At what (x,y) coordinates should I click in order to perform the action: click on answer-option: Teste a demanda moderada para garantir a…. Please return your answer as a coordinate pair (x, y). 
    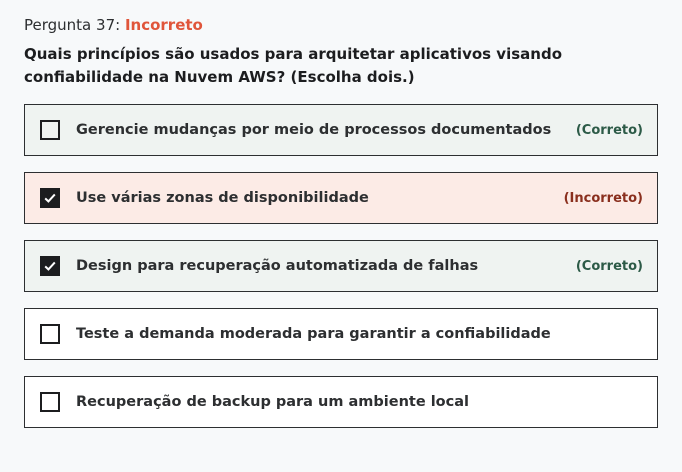
    Looking at the image, I should click on (341, 334).